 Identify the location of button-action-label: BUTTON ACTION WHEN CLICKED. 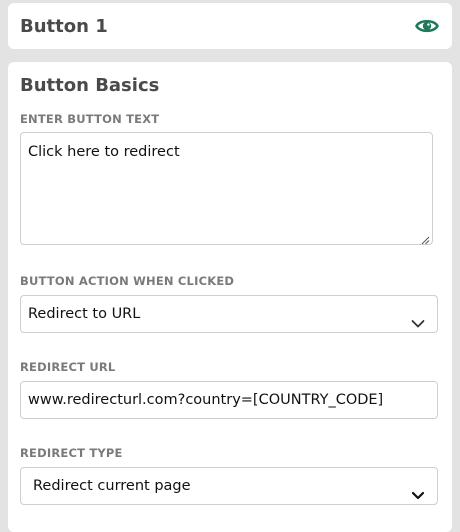
(127, 281).